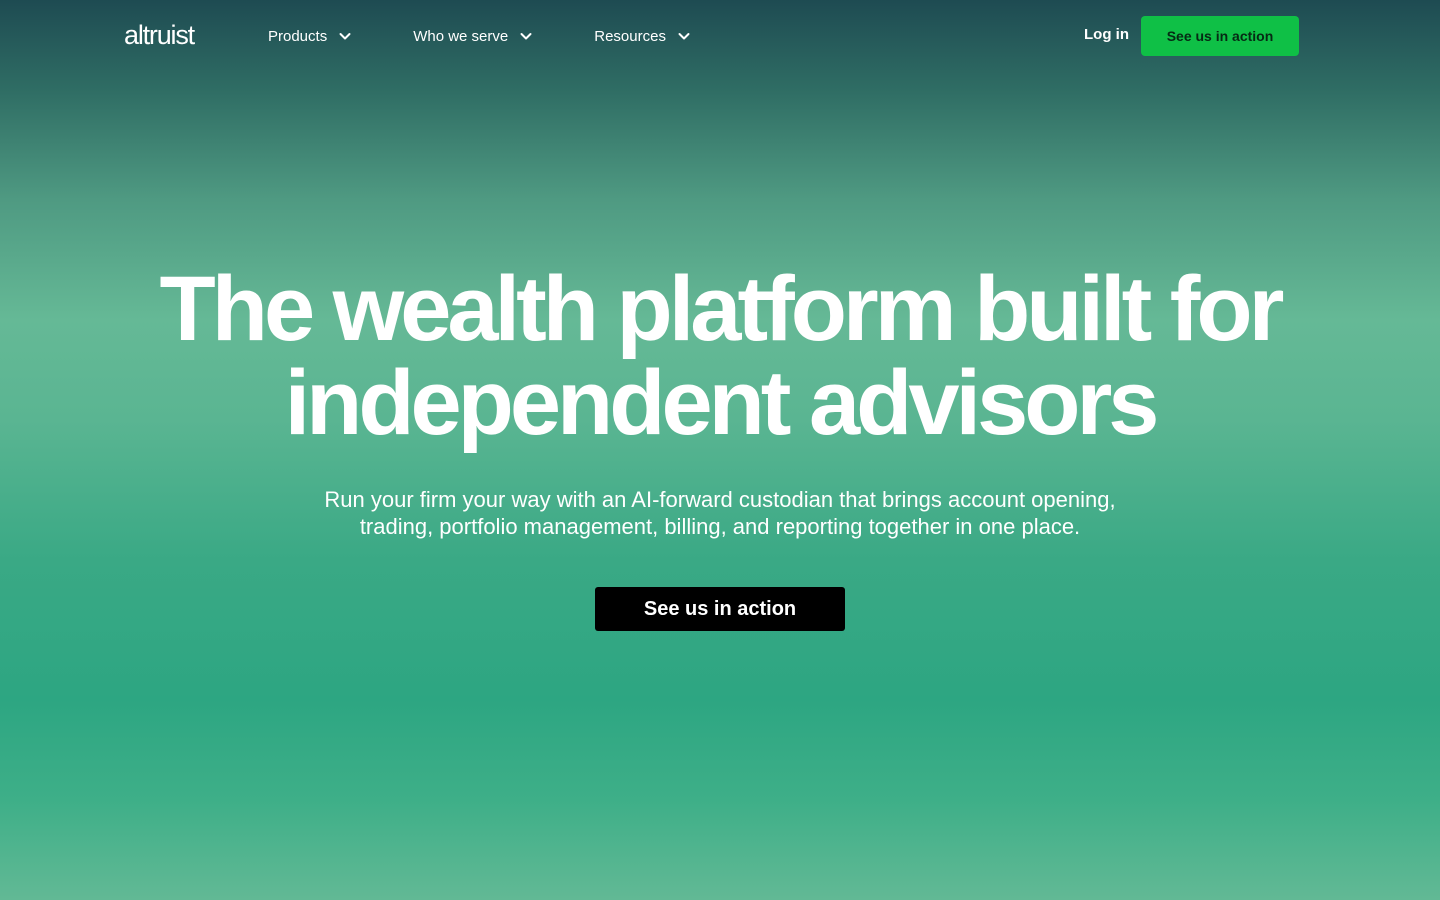 The height and width of the screenshot is (900, 1440). I want to click on main-nav: Products Who we serve Resources, so click(480, 36).